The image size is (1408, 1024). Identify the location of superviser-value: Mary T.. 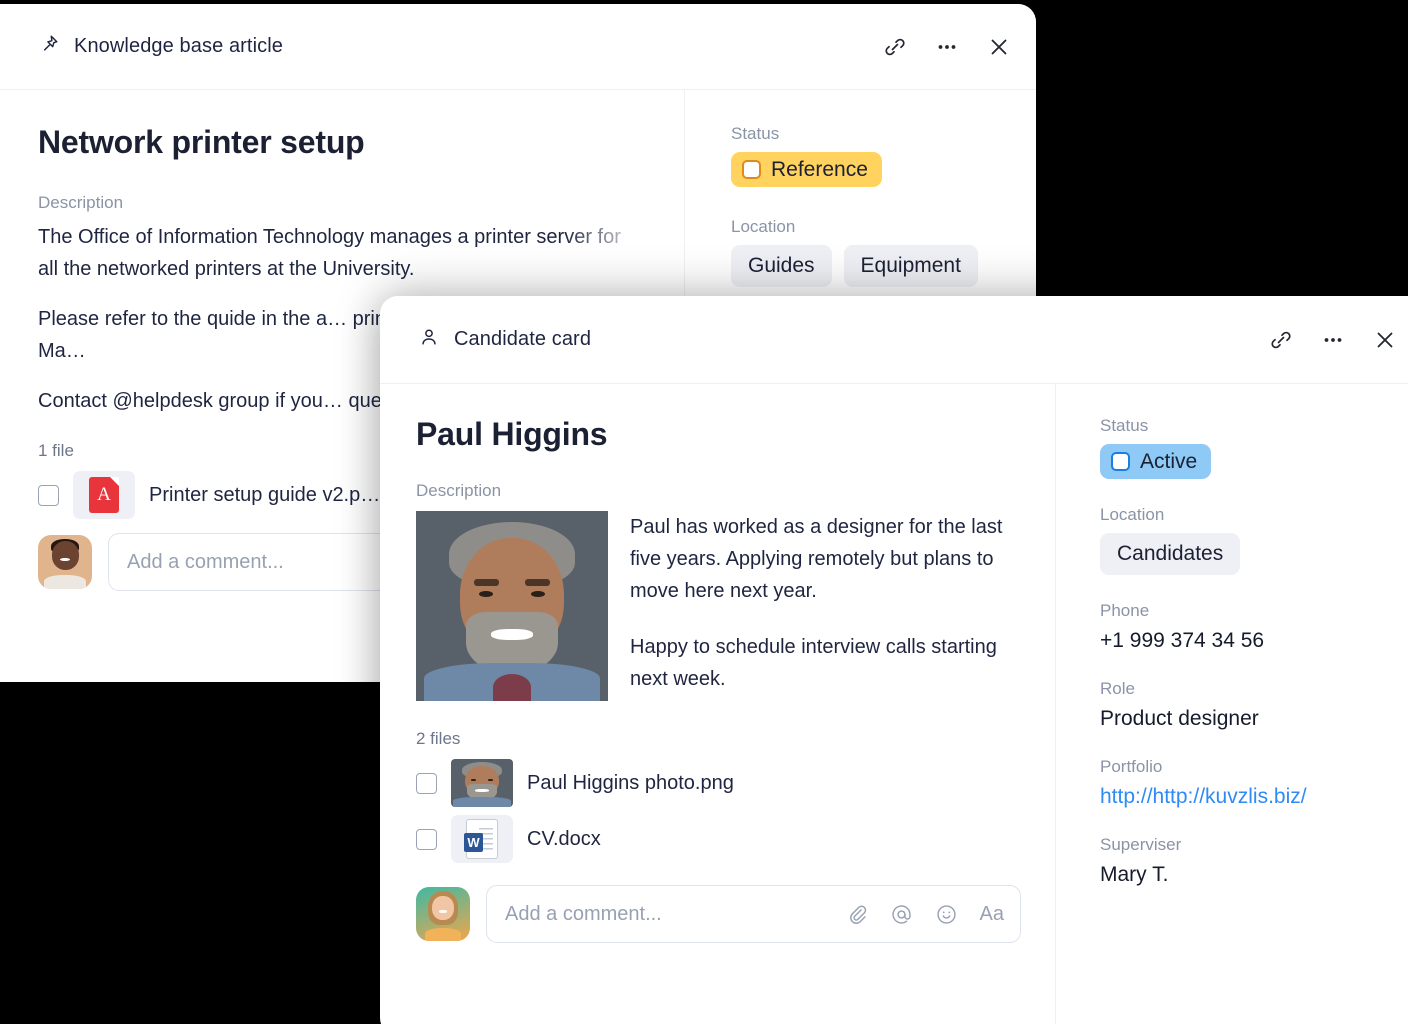
(1134, 875).